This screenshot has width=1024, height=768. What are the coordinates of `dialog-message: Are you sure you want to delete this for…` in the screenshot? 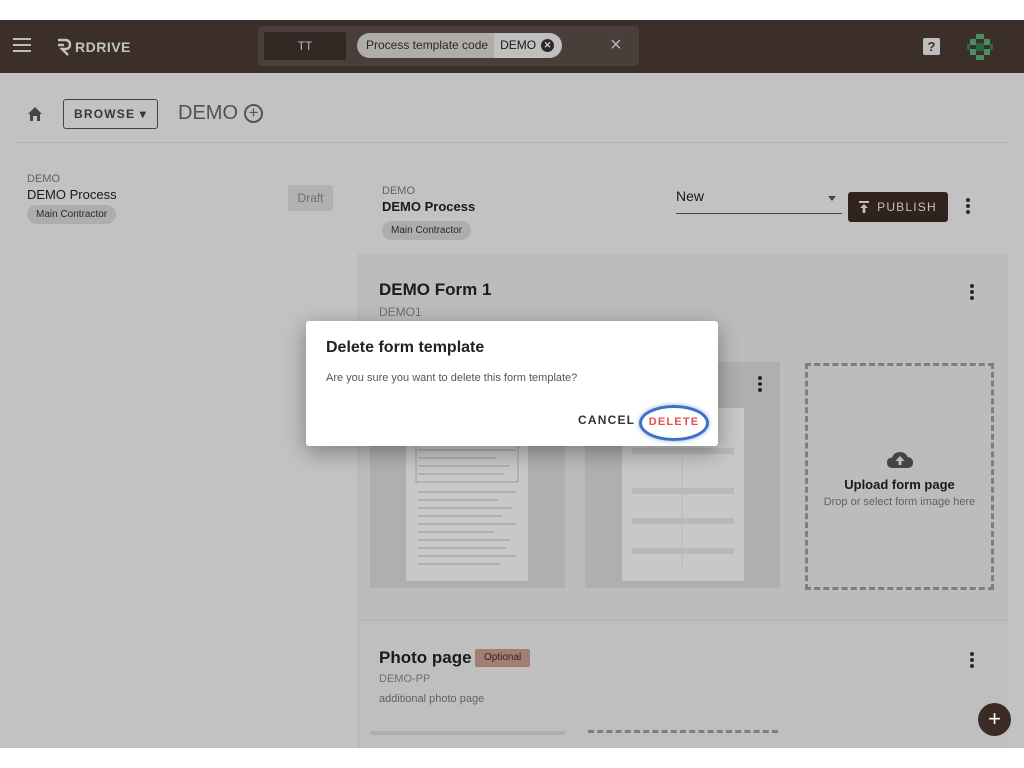 It's located at (452, 378).